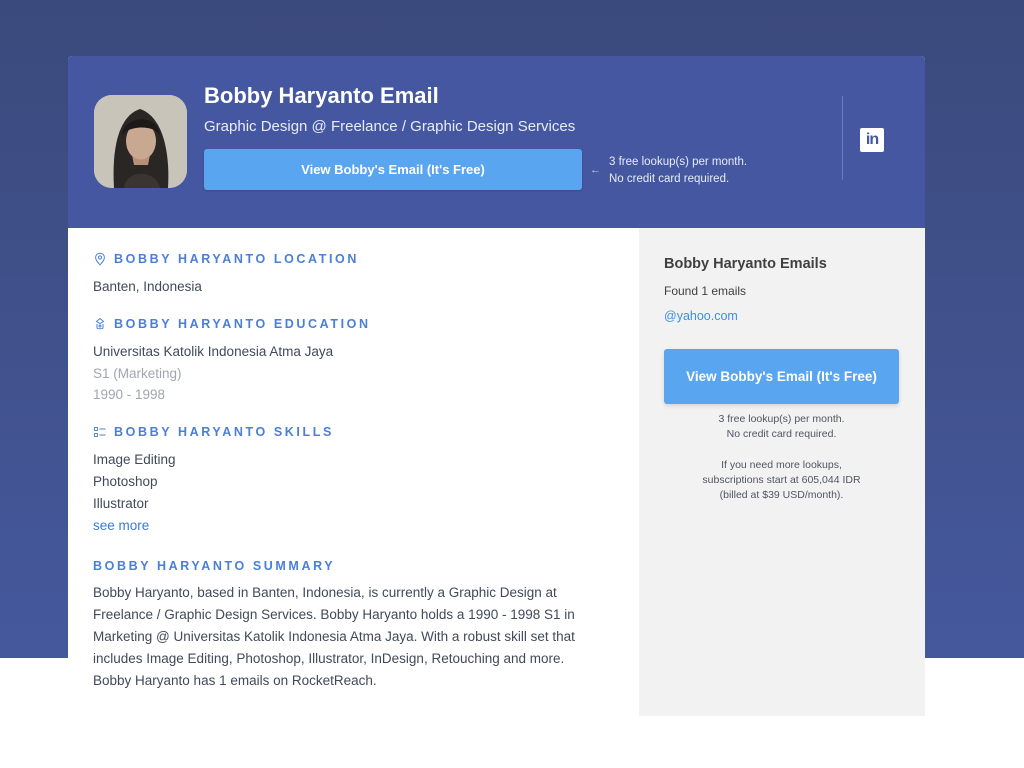  Describe the element at coordinates (705, 291) in the screenshot. I see `emails-found-count: Found 1 emails` at that location.